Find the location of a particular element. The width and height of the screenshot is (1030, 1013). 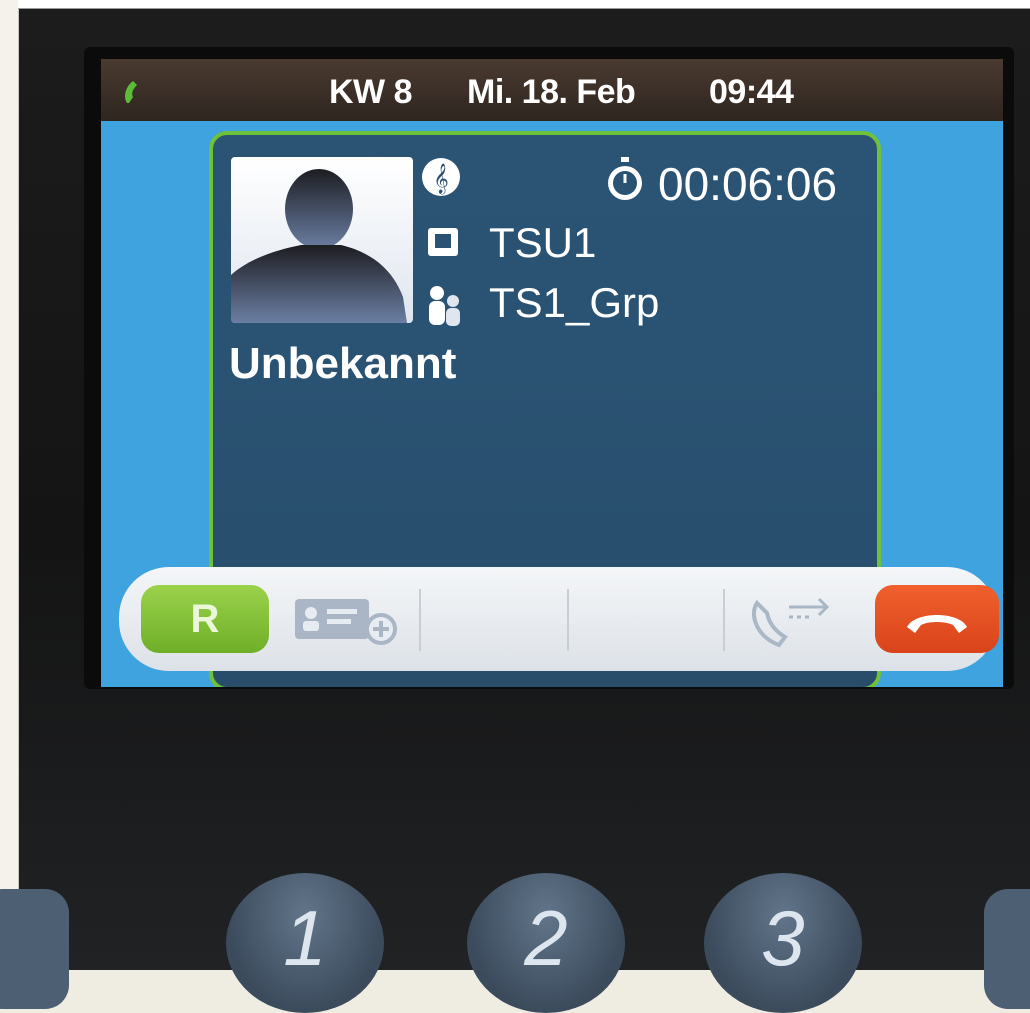

unknown-person-silhouette is located at coordinates (319, 246).